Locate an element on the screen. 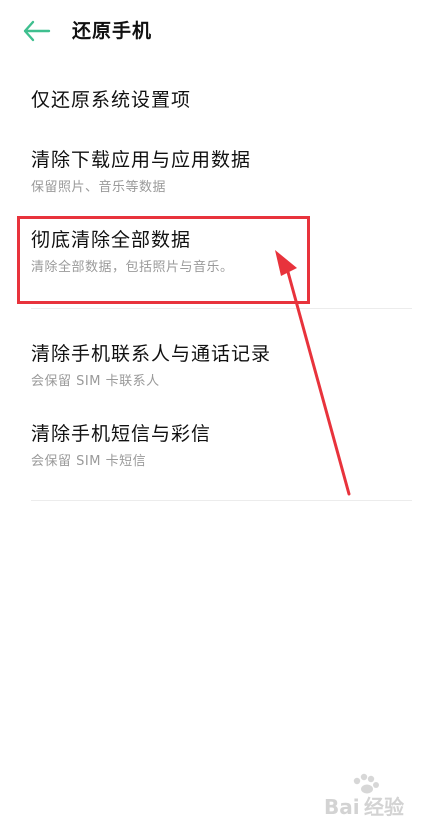 Image resolution: width=441 pixels, height=828 pixels. option-subtitle: 会保留 SIM 卡短信 is located at coordinates (89, 461).